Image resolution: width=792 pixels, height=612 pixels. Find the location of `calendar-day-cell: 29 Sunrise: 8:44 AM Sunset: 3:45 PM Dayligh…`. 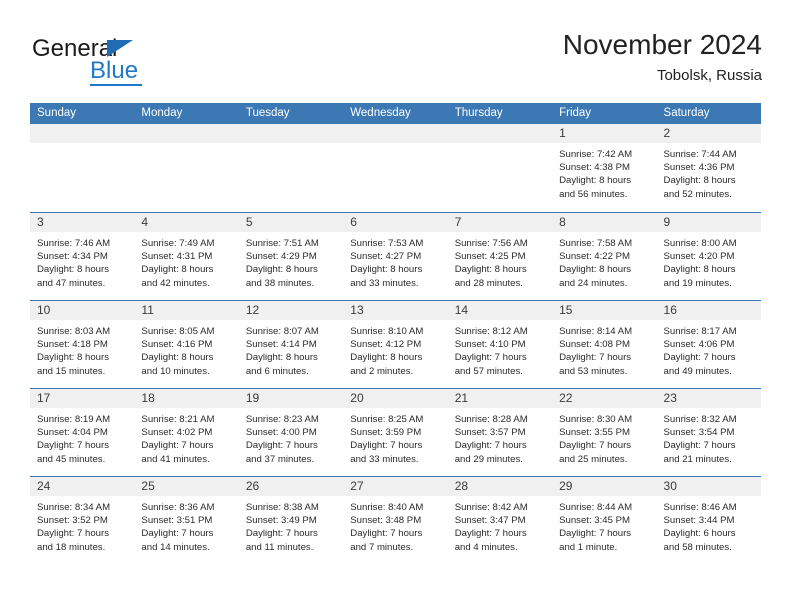

calendar-day-cell: 29 Sunrise: 8:44 AM Sunset: 3:45 PM Dayligh… is located at coordinates (604, 520).